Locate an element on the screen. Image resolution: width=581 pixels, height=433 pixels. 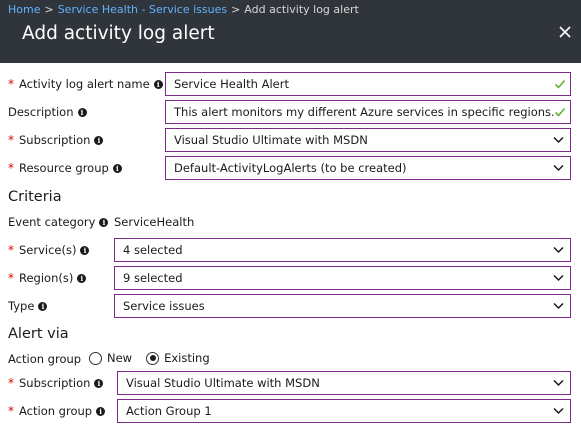
action-group-radio-group: New Existing is located at coordinates (156, 358).